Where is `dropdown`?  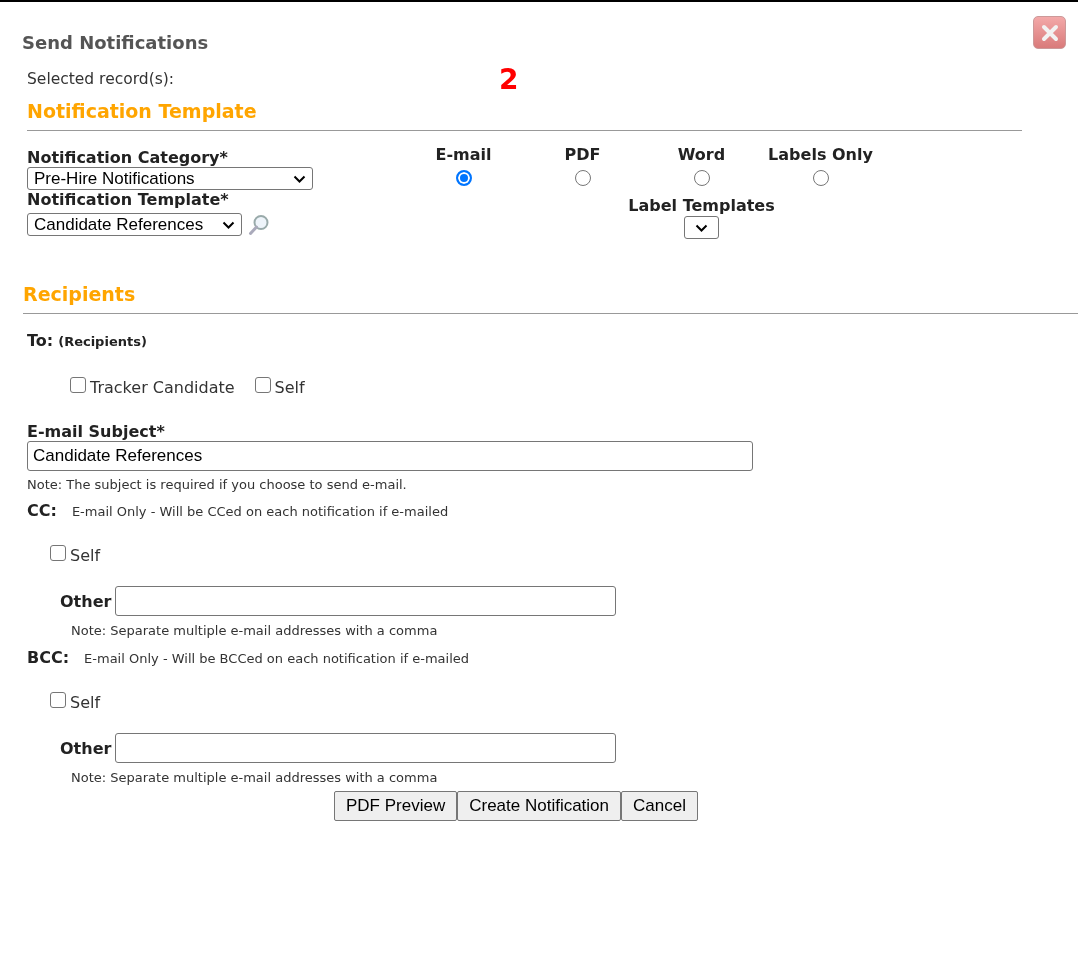
dropdown is located at coordinates (701, 227).